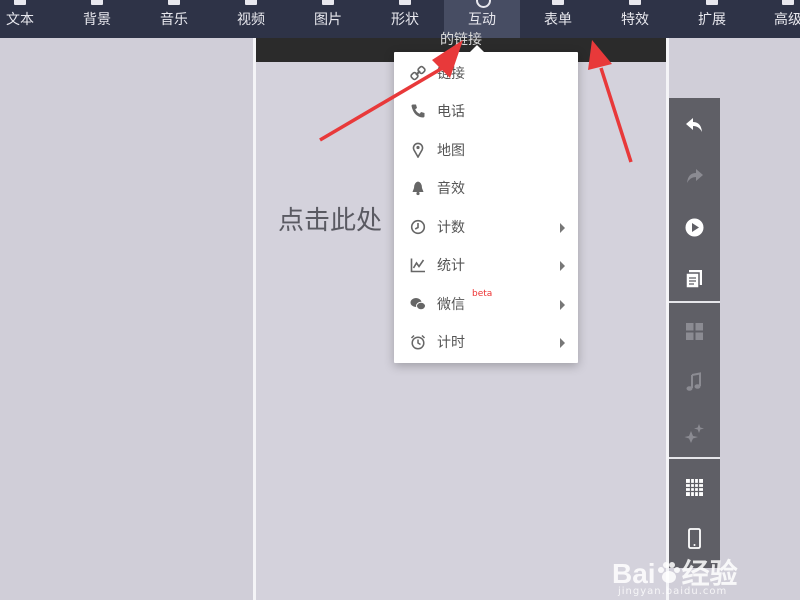 This screenshot has width=800, height=600. Describe the element at coordinates (634, 573) in the screenshot. I see `watermark-brand-text: Bai` at that location.